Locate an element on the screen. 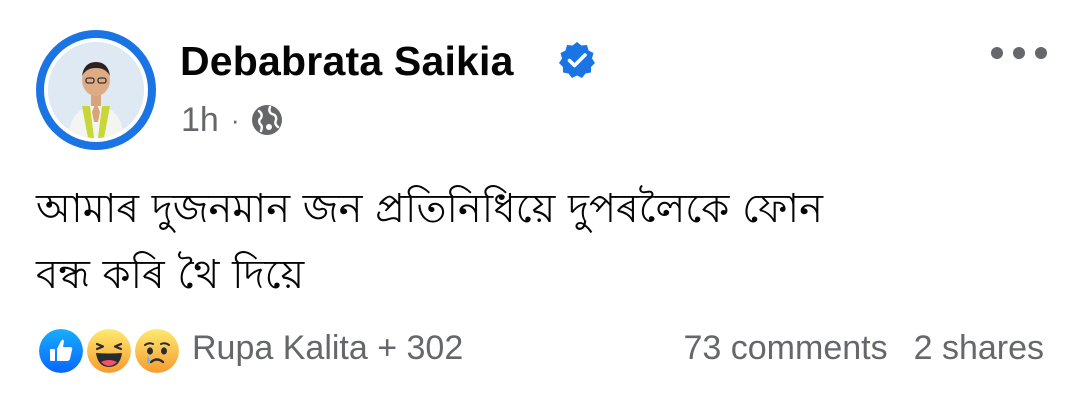 The height and width of the screenshot is (414, 1080). avatar-image is located at coordinates (96, 90).